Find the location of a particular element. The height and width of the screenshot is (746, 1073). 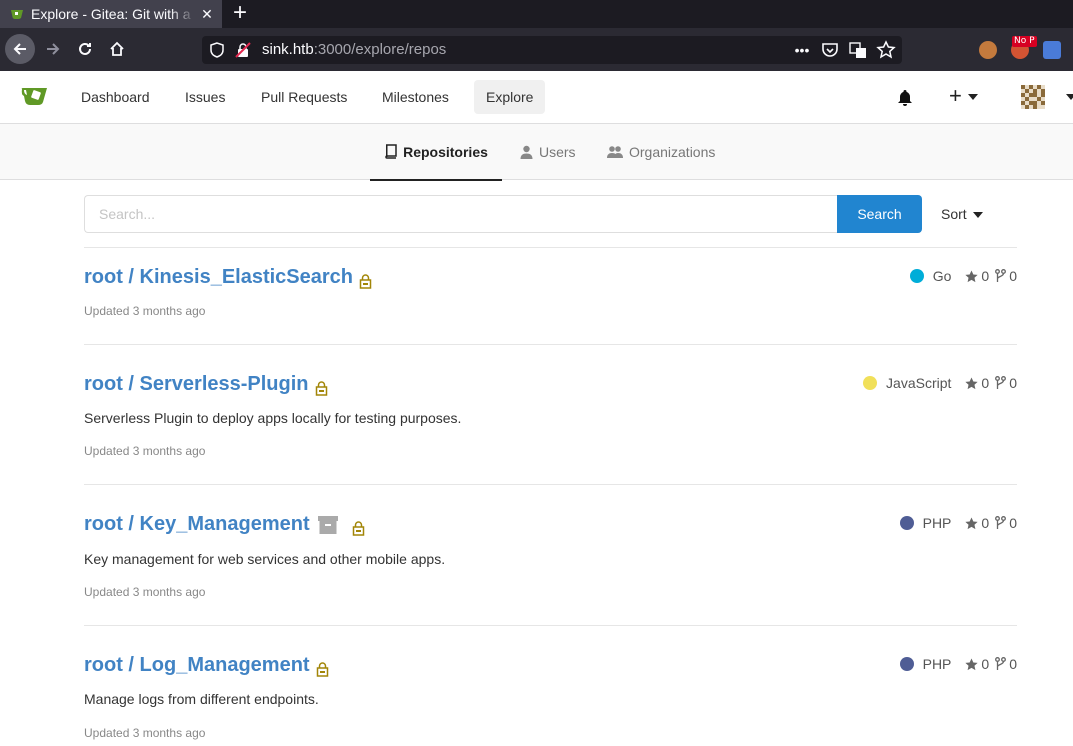

archive-icon is located at coordinates (327, 524).